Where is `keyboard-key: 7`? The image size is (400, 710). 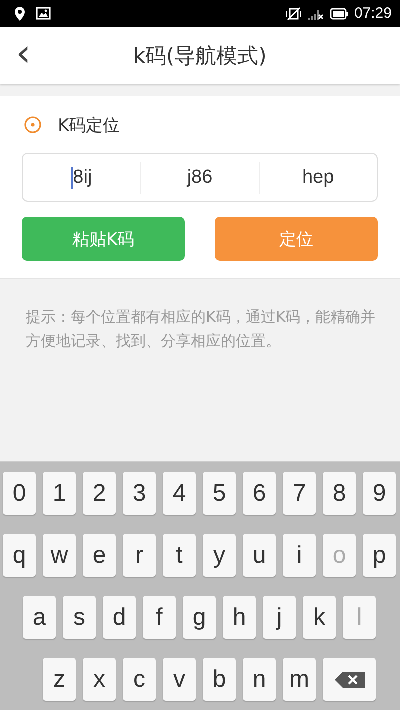
keyboard-key: 7 is located at coordinates (299, 493).